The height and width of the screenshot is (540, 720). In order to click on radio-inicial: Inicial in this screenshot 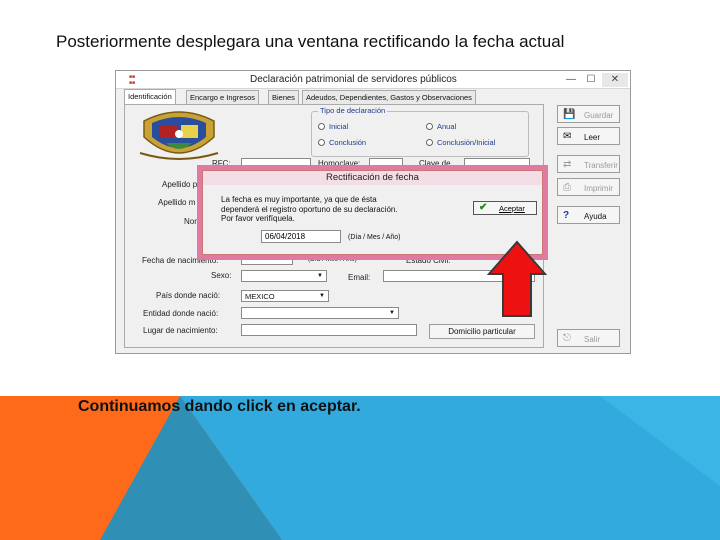, I will do `click(333, 126)`.